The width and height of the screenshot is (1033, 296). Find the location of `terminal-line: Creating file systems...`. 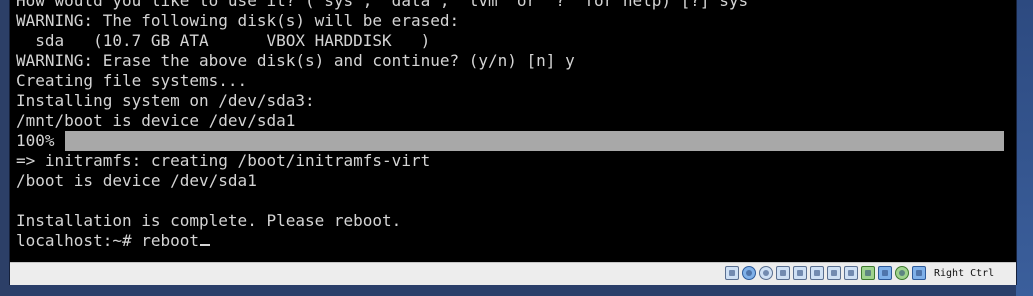

terminal-line: Creating file systems... is located at coordinates (132, 80).